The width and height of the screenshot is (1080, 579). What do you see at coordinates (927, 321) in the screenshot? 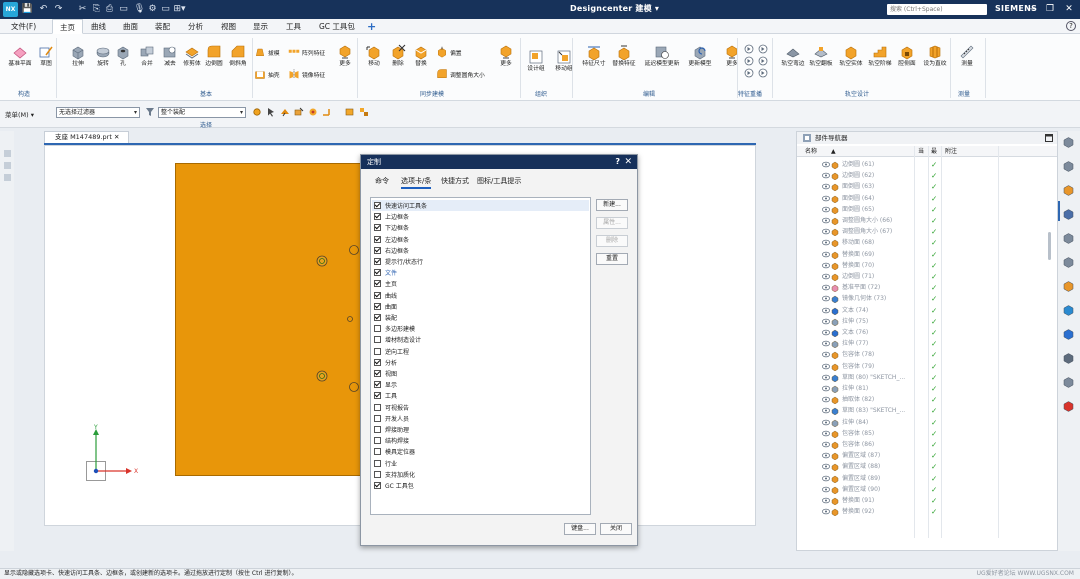
I see `navigator-row: 拉伸 (75) ✓` at bounding box center [927, 321].